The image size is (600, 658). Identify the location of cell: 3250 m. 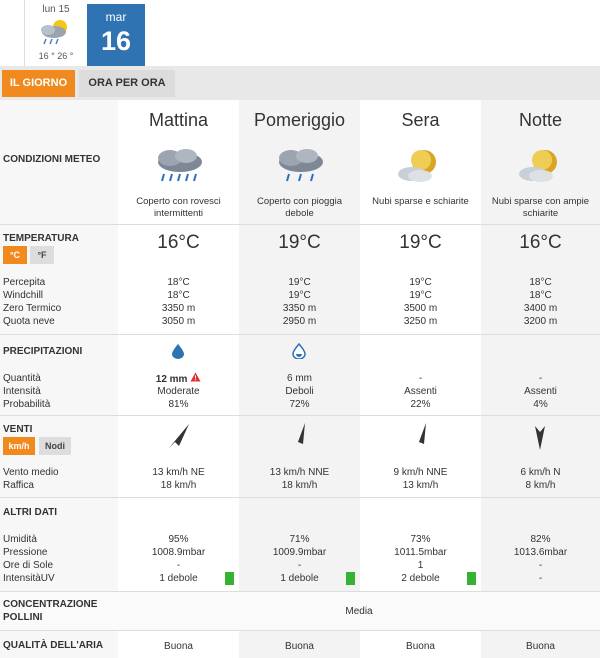
(420, 321).